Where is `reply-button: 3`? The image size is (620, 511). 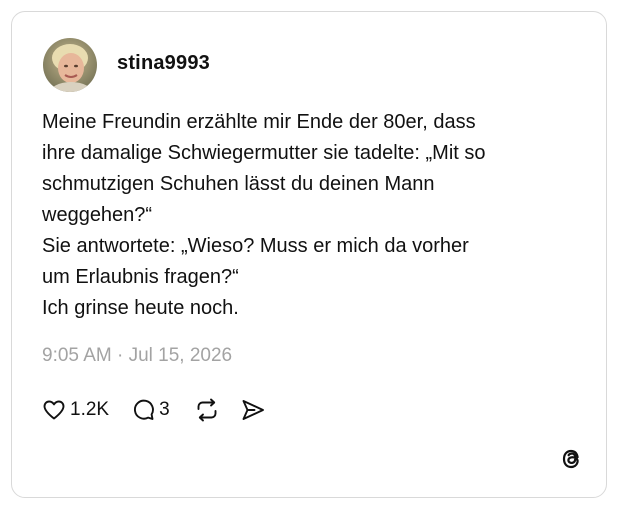 reply-button: 3 is located at coordinates (150, 410).